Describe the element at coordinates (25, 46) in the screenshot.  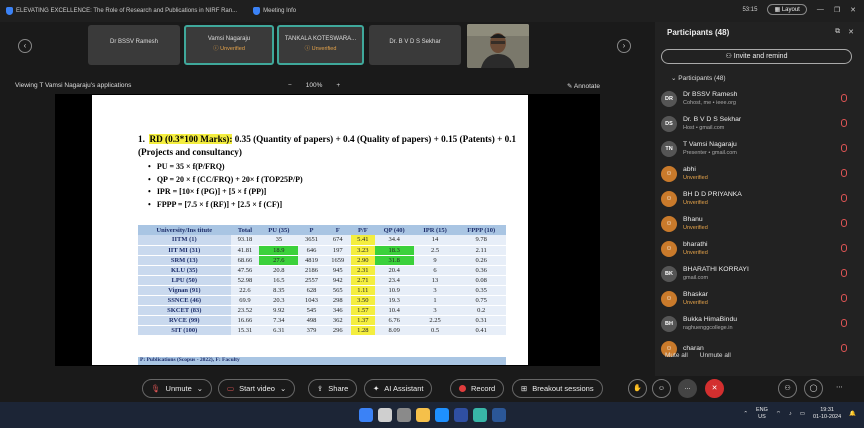
I see `strip-prev-button: ‹` at that location.